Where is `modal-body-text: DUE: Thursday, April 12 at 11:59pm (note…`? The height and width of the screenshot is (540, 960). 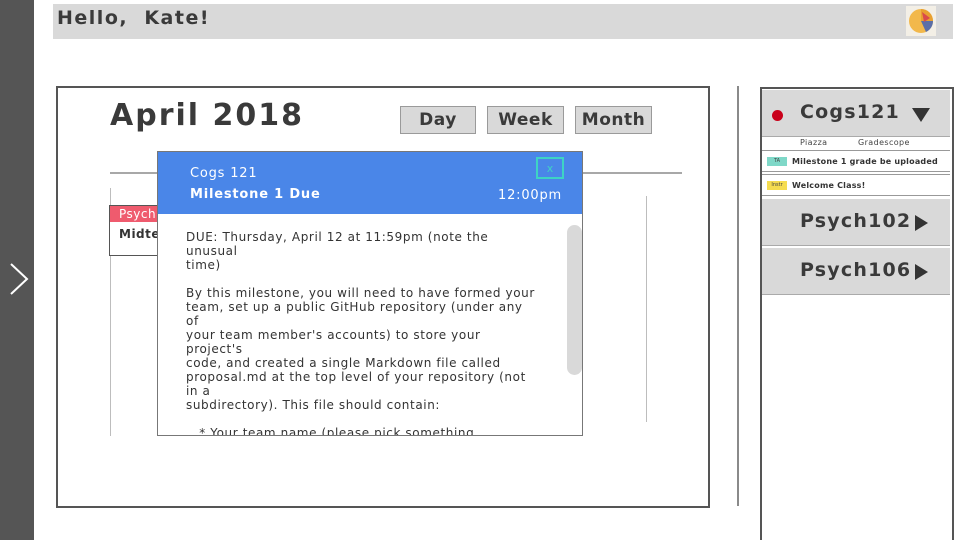
modal-body-text: DUE: Thursday, April 12 at 11:59pm (note… is located at coordinates (360, 333).